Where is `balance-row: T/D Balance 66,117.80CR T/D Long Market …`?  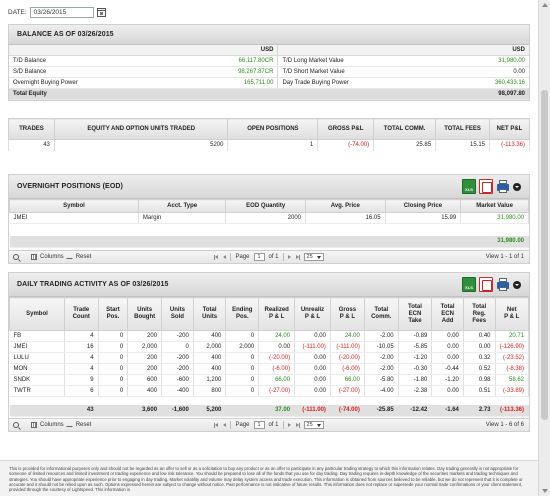 balance-row: T/D Balance 66,117.80CR T/D Long Market … is located at coordinates (269, 61).